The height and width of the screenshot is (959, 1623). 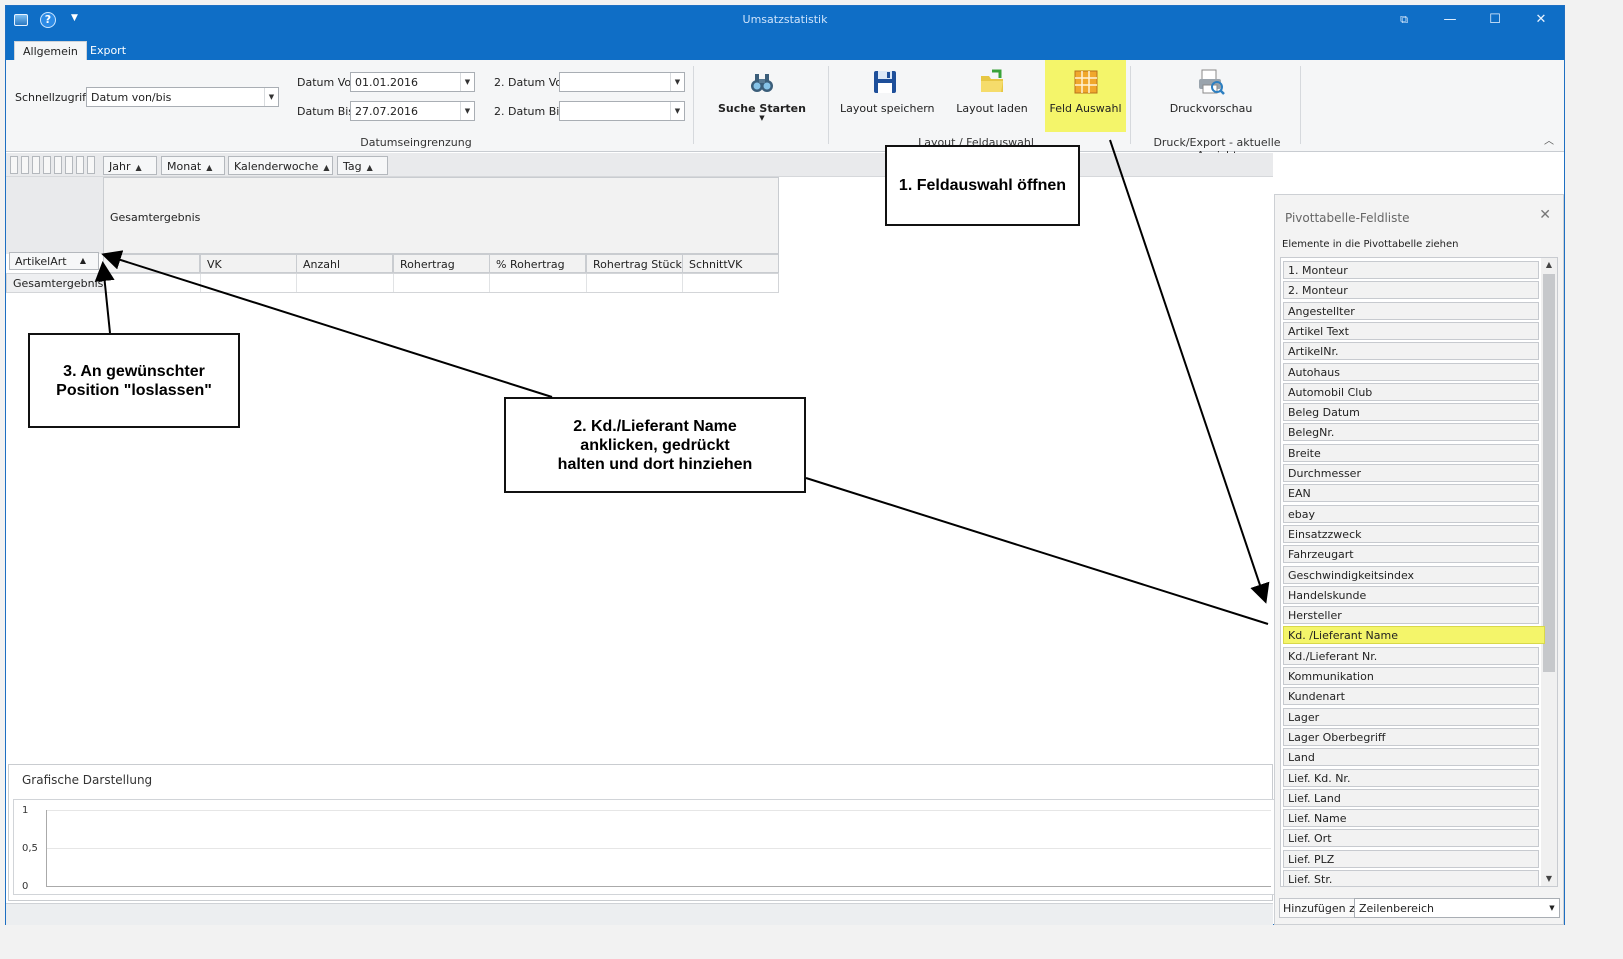 What do you see at coordinates (1411, 310) in the screenshot?
I see `field-list-item: Angestellter` at bounding box center [1411, 310].